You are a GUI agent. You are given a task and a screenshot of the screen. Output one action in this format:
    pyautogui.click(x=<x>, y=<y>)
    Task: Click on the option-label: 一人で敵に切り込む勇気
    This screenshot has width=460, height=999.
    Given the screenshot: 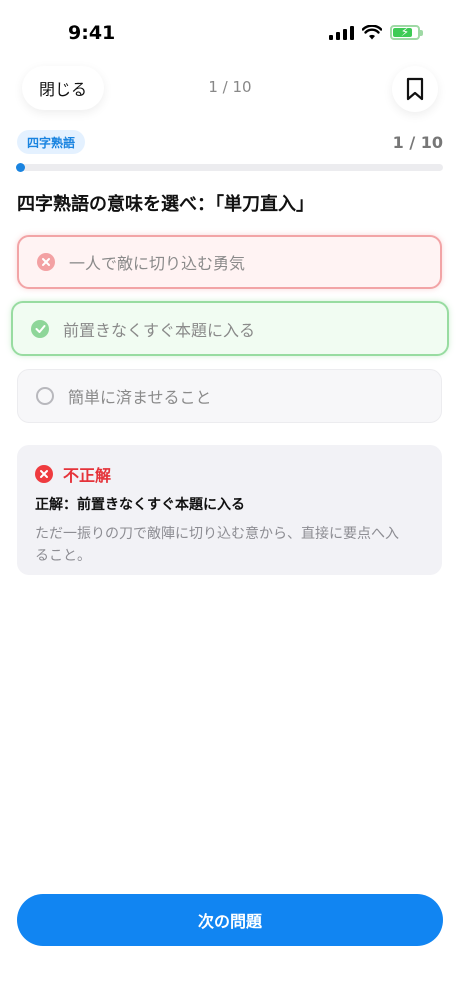 What is the action you would take?
    pyautogui.click(x=157, y=263)
    